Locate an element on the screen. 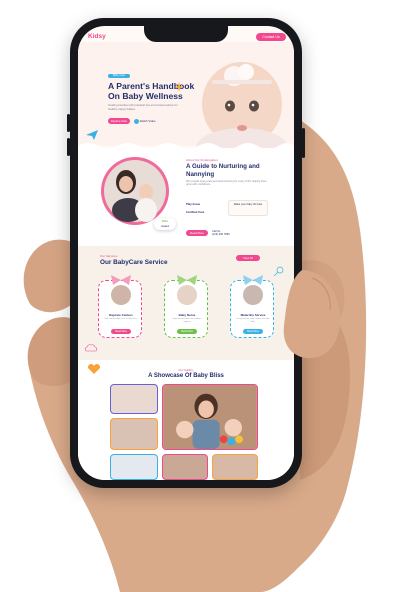 This screenshot has width=420, height=592. volume-up-button is located at coordinates (68, 123).